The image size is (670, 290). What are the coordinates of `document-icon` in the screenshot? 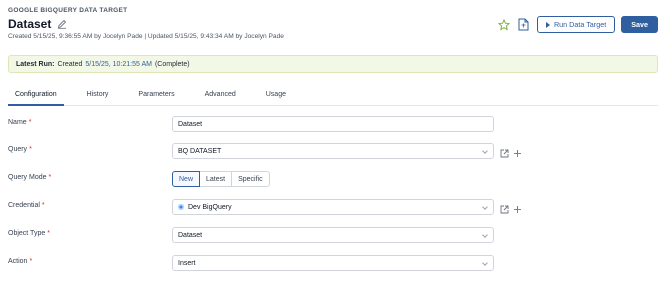 It's located at (524, 25).